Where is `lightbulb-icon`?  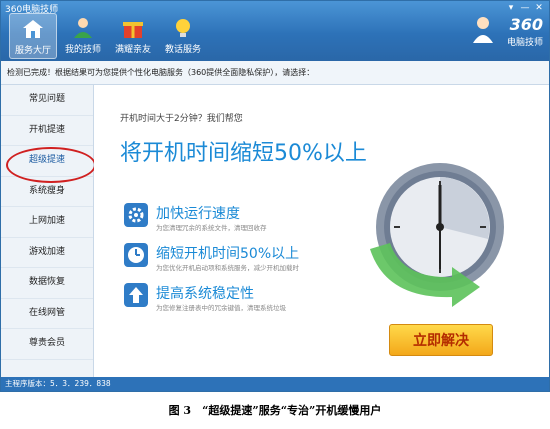
lightbulb-icon is located at coordinates (183, 28).